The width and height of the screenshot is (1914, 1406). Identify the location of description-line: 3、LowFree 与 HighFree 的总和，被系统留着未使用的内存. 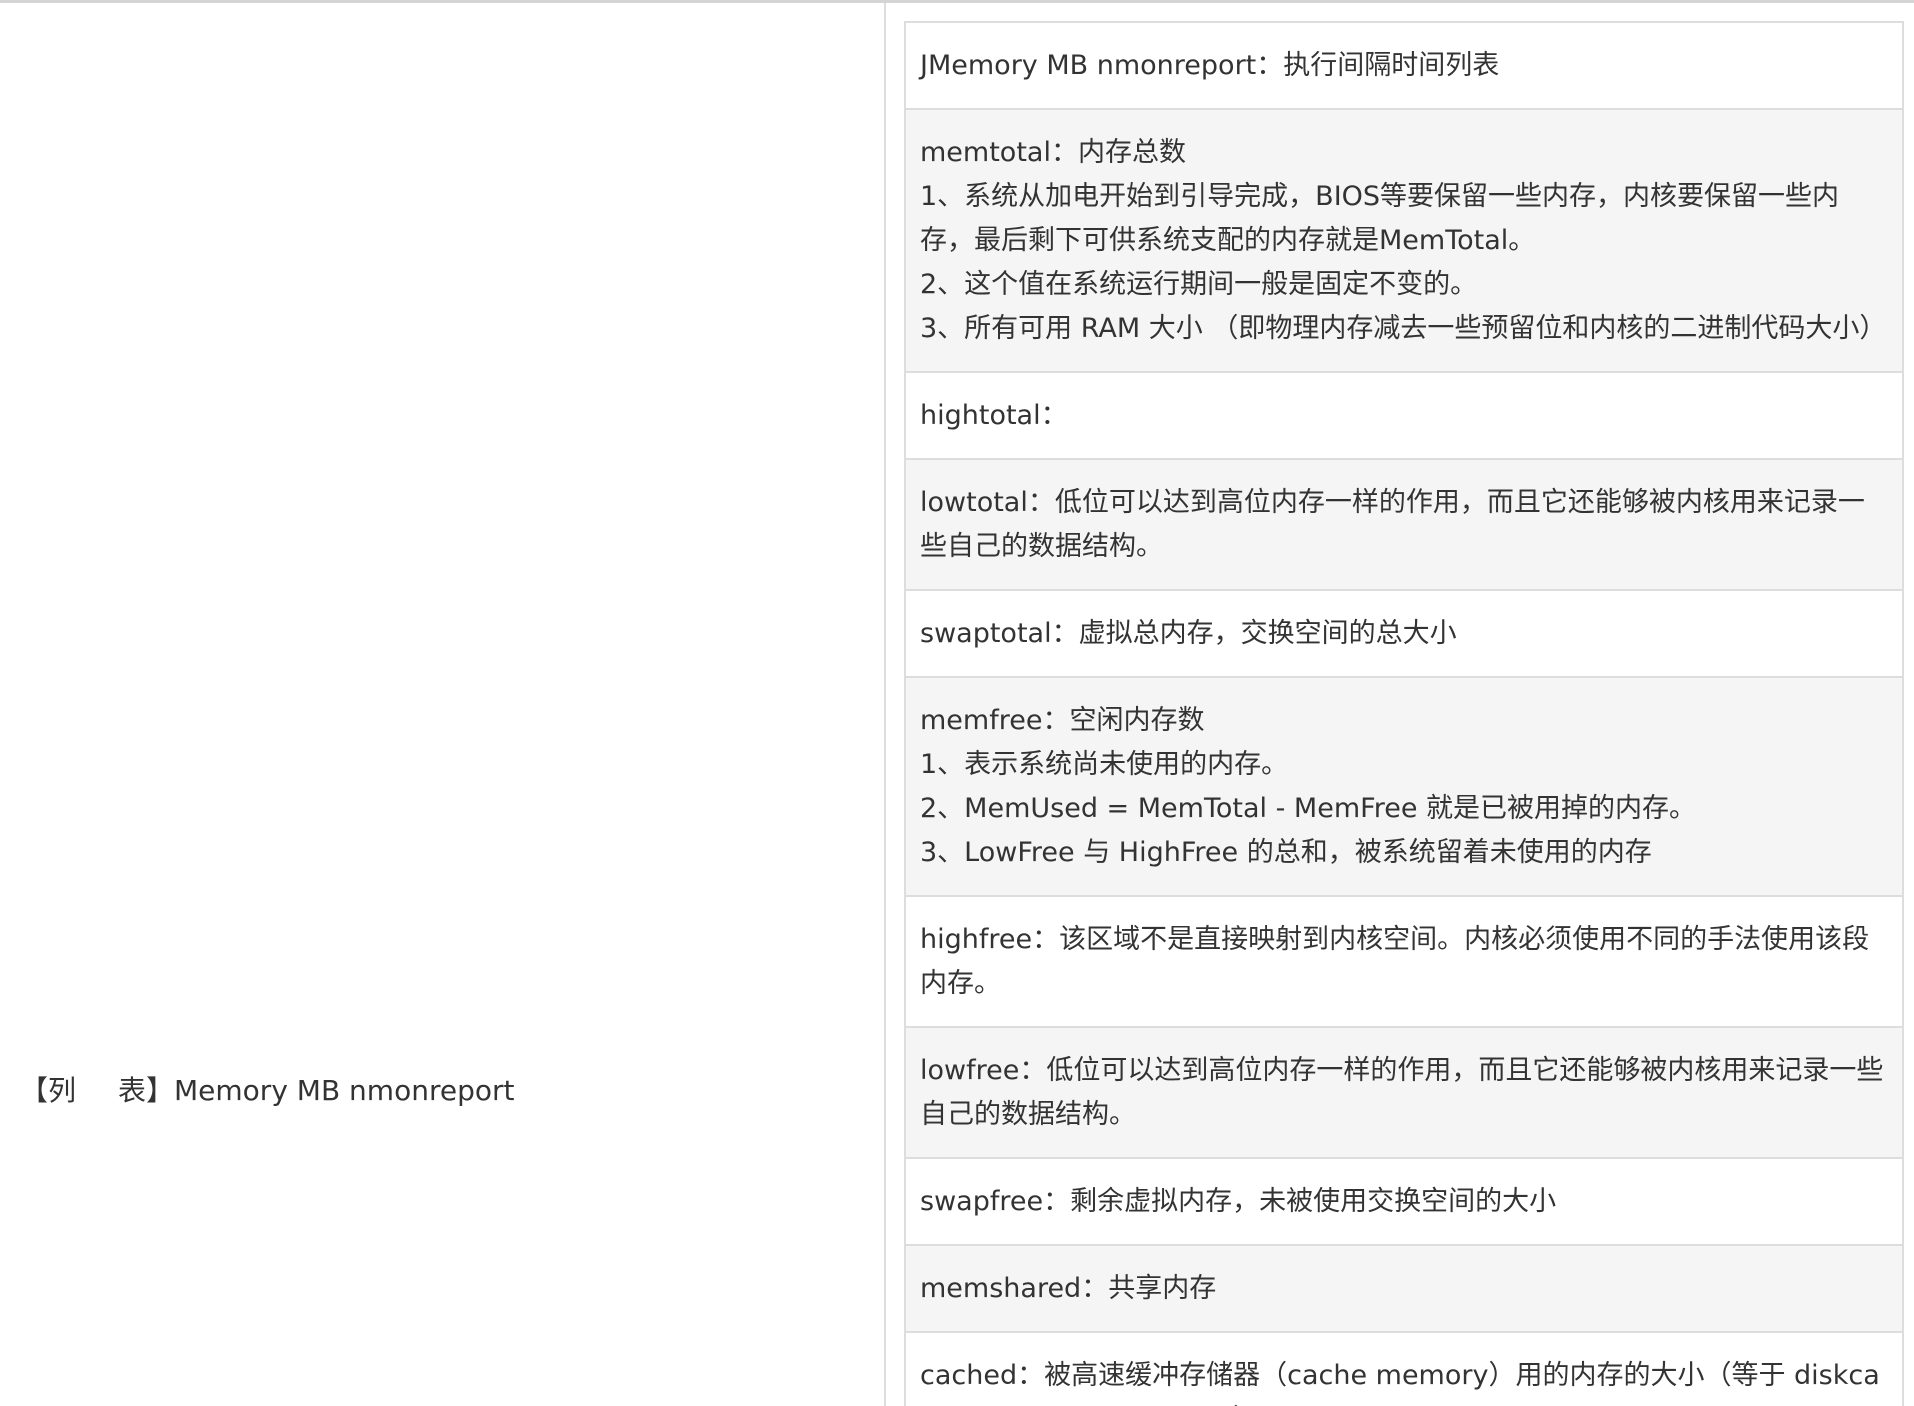
(1286, 852).